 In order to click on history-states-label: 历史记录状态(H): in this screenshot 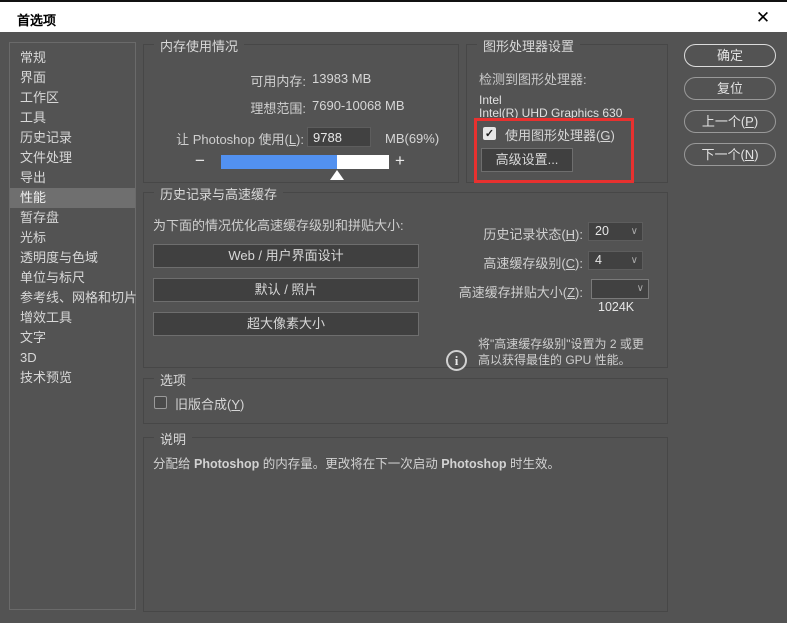, I will do `click(533, 234)`.